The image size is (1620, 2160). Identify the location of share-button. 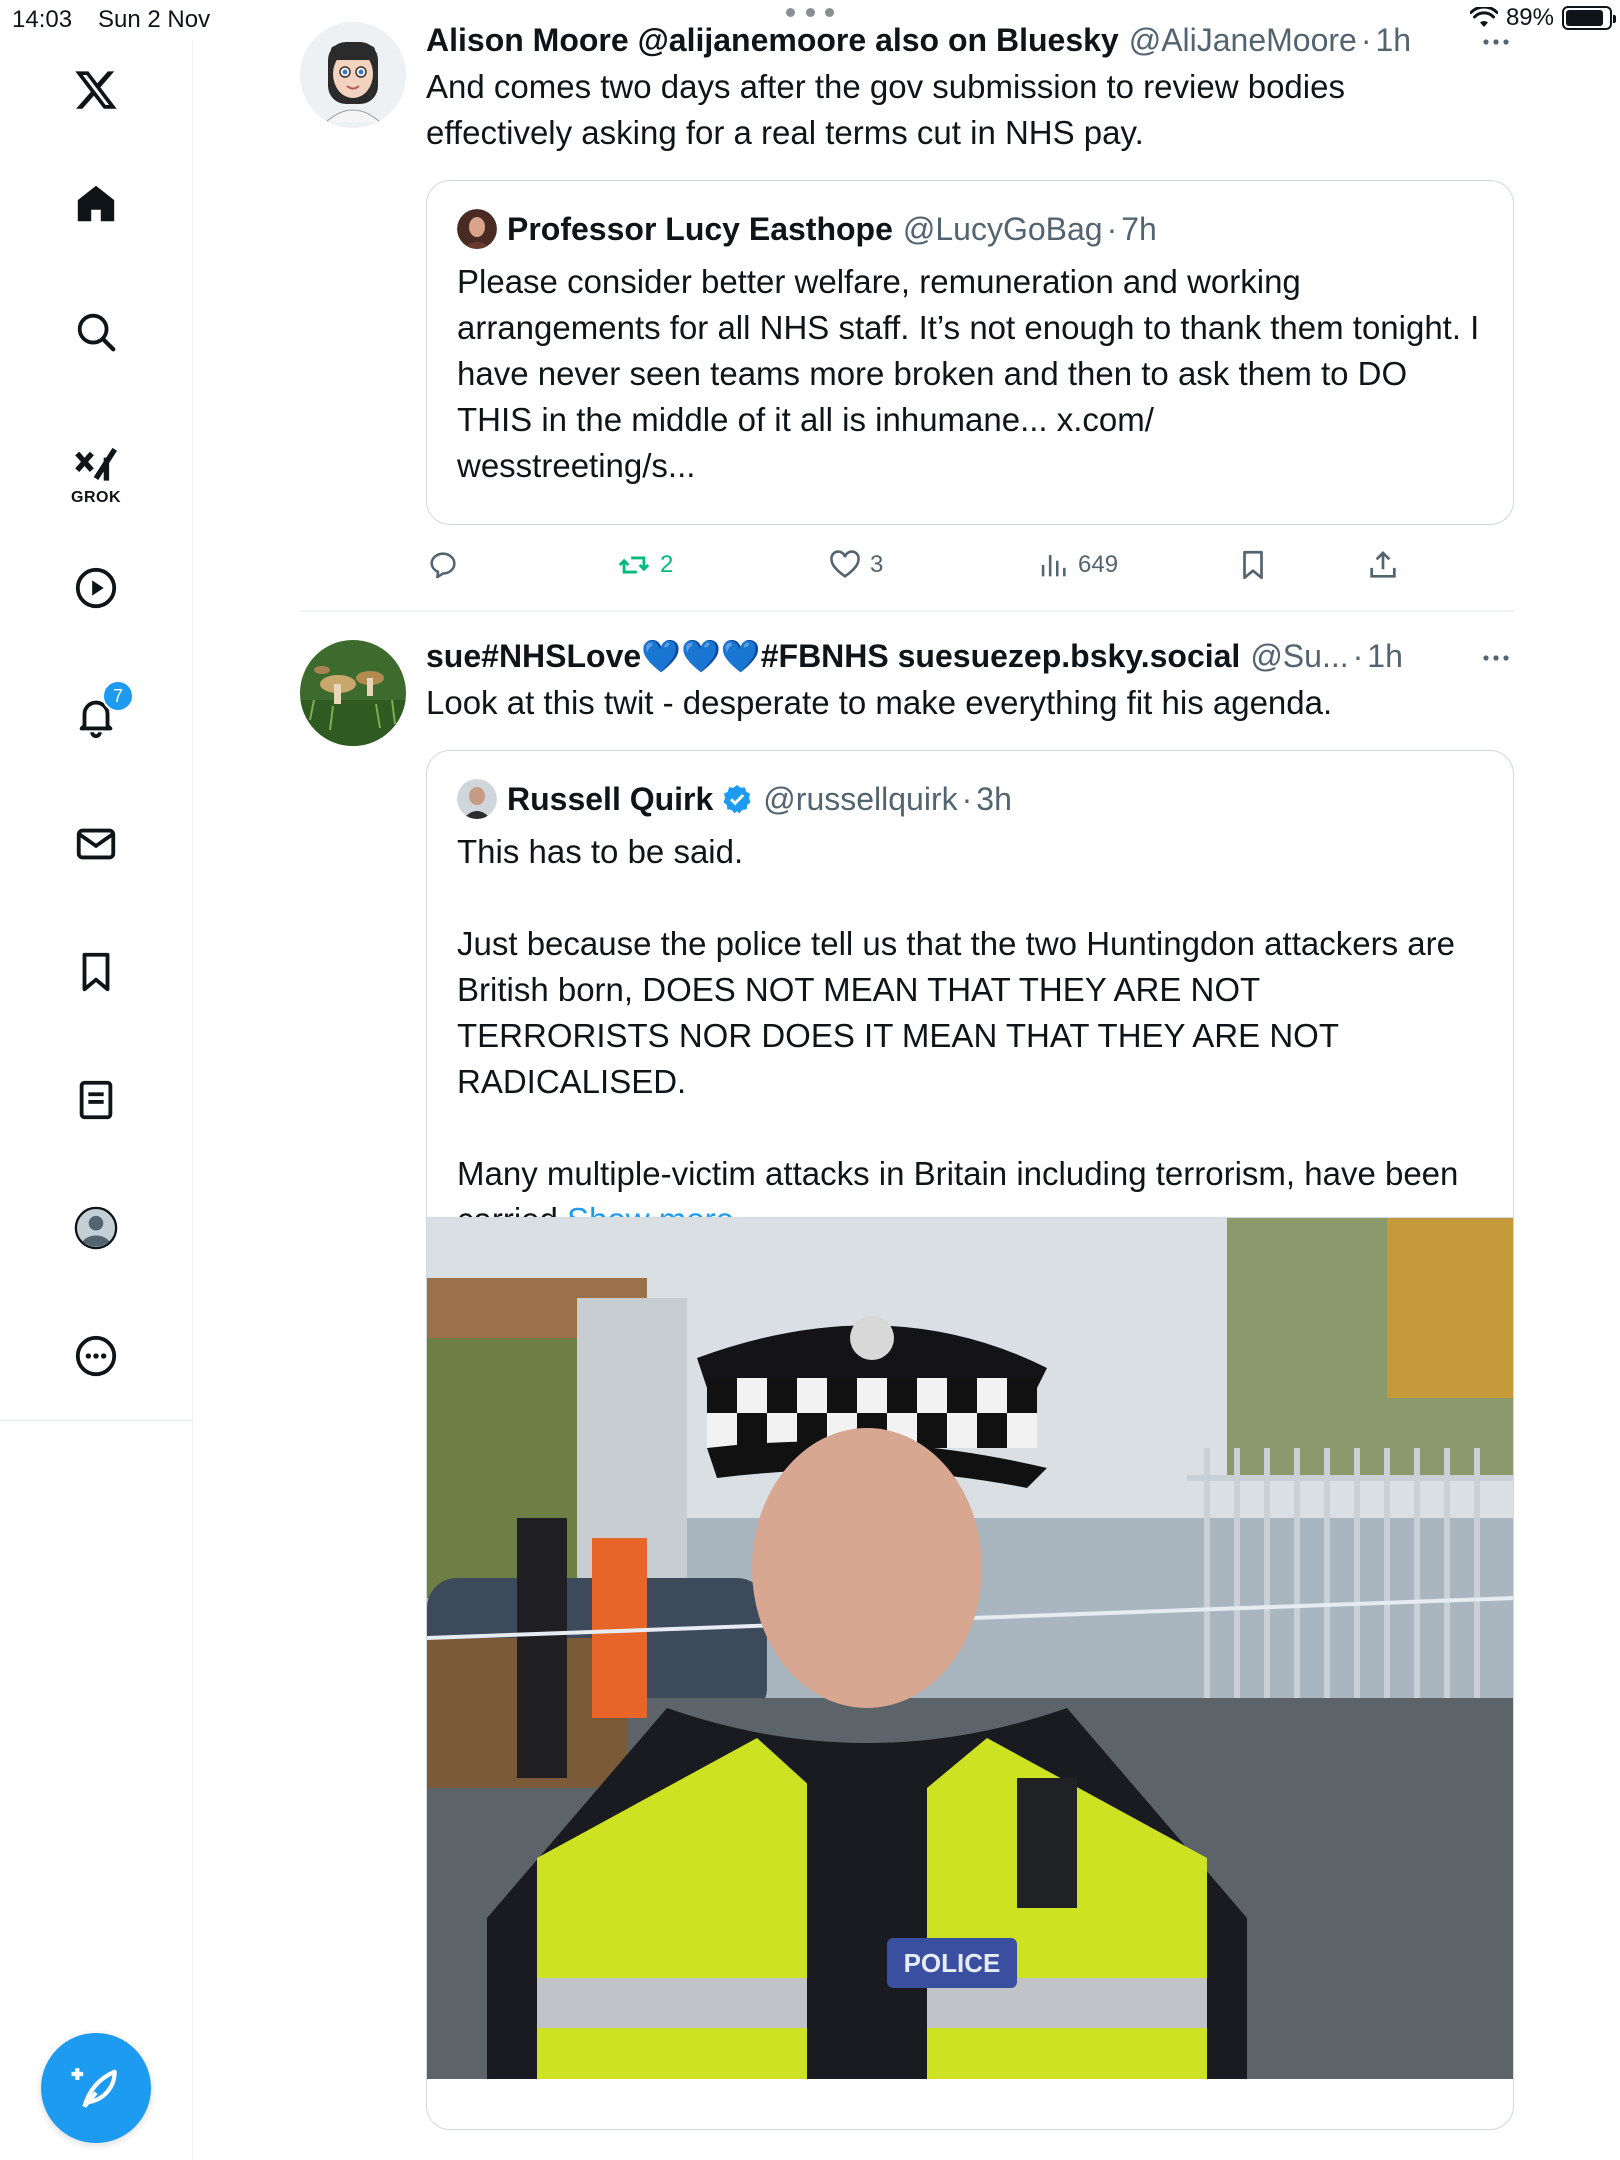
(1383, 565).